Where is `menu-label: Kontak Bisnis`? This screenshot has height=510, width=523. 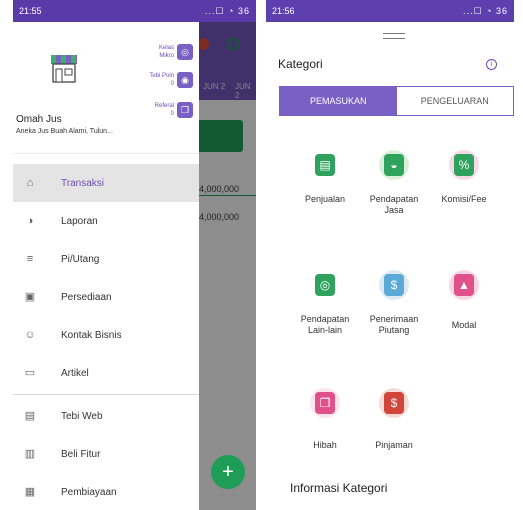
menu-label: Kontak Bisnis is located at coordinates (91, 335).